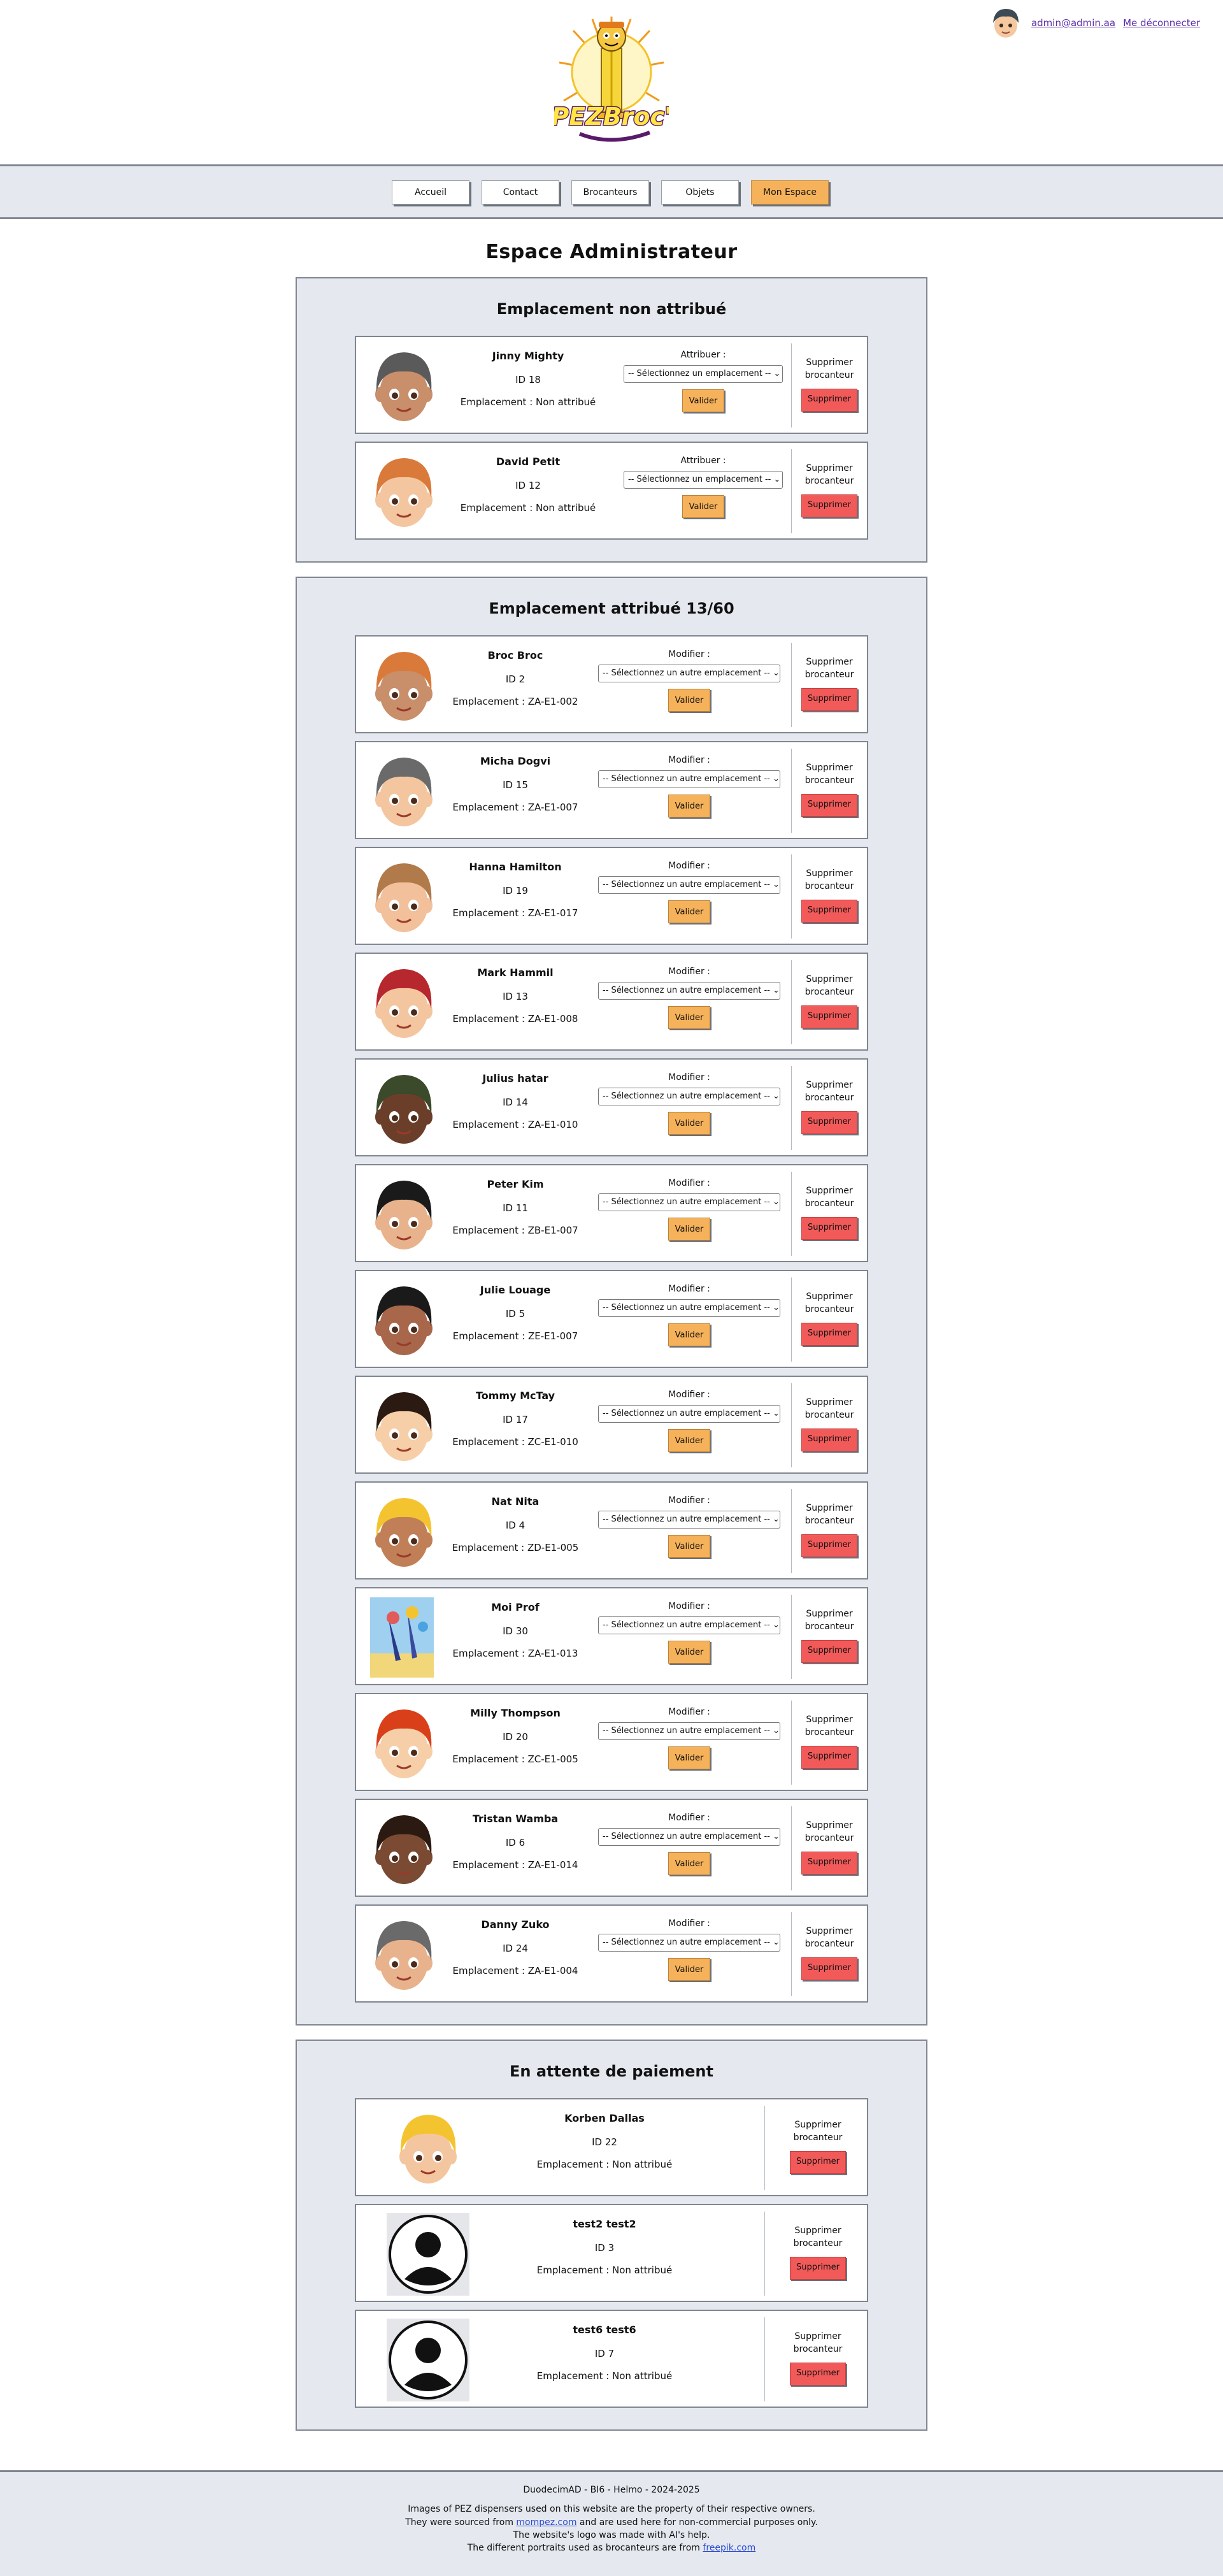  I want to click on location-select-value: -- Sélectionnez un emplacement --, so click(700, 479).